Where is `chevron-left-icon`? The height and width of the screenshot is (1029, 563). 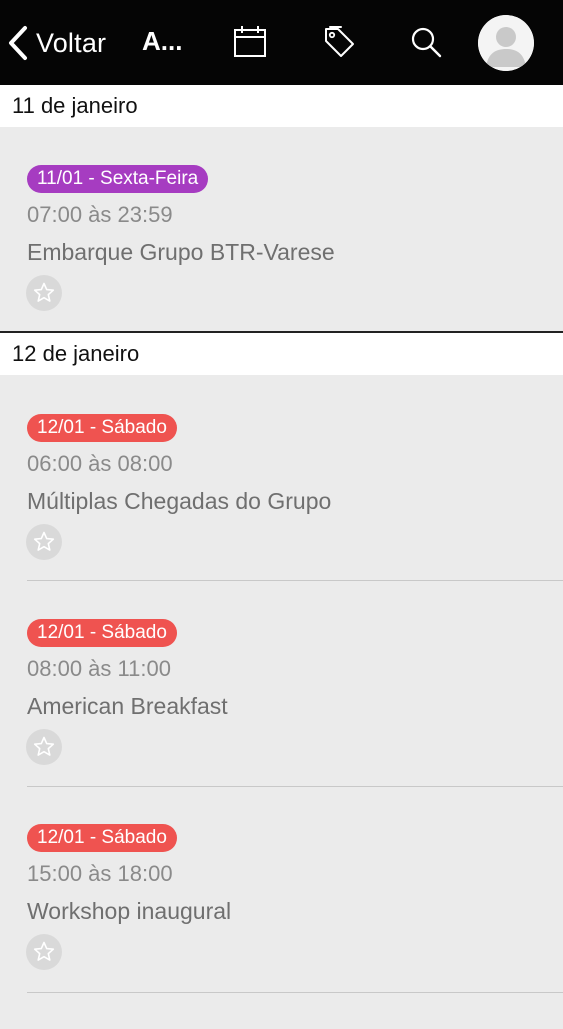 chevron-left-icon is located at coordinates (18, 43).